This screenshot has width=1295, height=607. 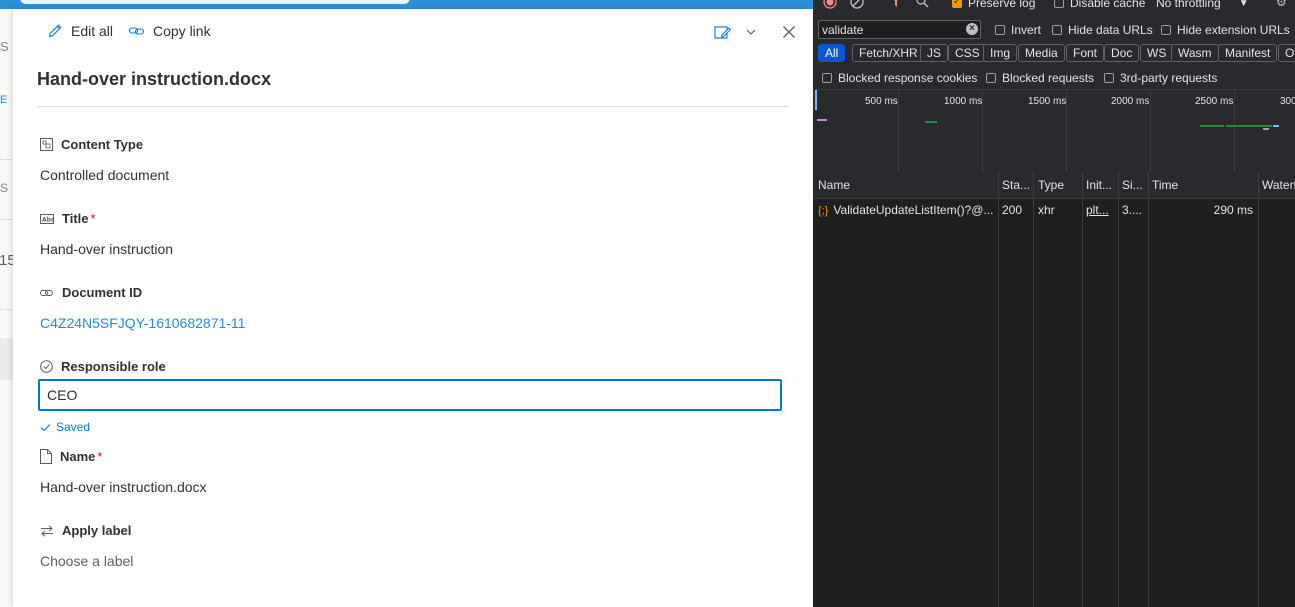 I want to click on column-header-name: Name, so click(x=908, y=185).